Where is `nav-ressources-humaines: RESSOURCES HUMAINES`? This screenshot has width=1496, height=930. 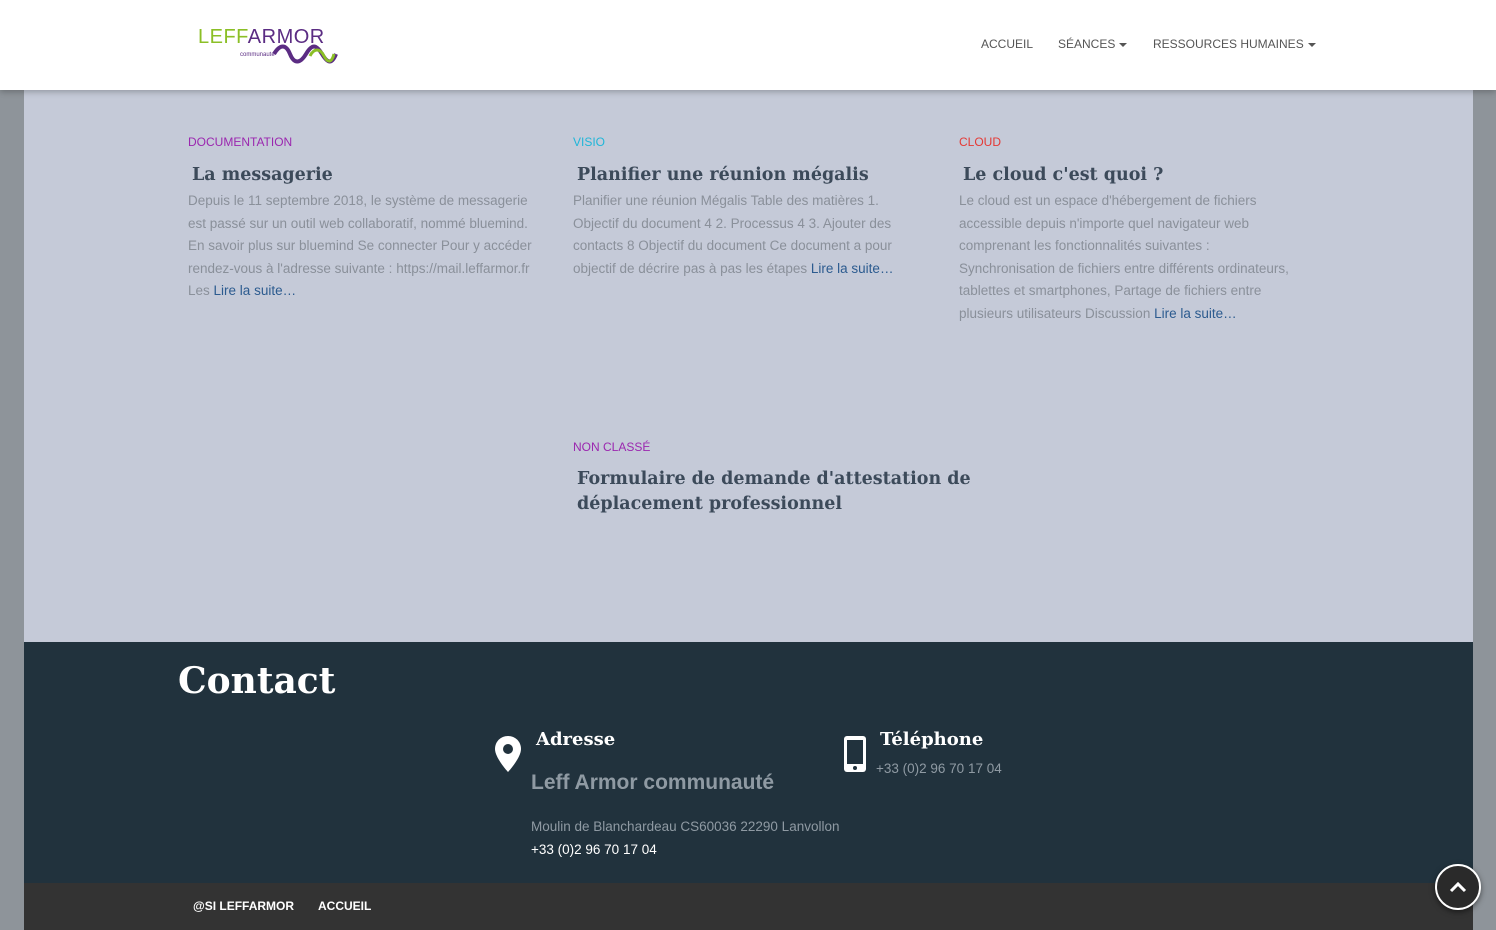 nav-ressources-humaines: RESSOURCES HUMAINES is located at coordinates (1234, 44).